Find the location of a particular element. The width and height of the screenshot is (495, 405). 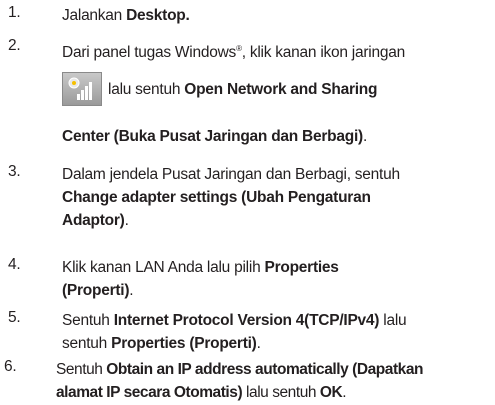

step-number: 3. is located at coordinates (14, 171).